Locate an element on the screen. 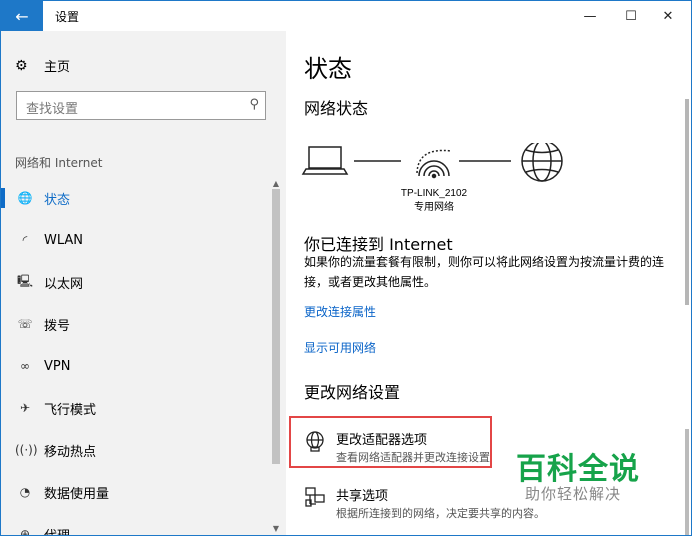 The height and width of the screenshot is (536, 692). scroll-down-icon: ▼ is located at coordinates (276, 528).